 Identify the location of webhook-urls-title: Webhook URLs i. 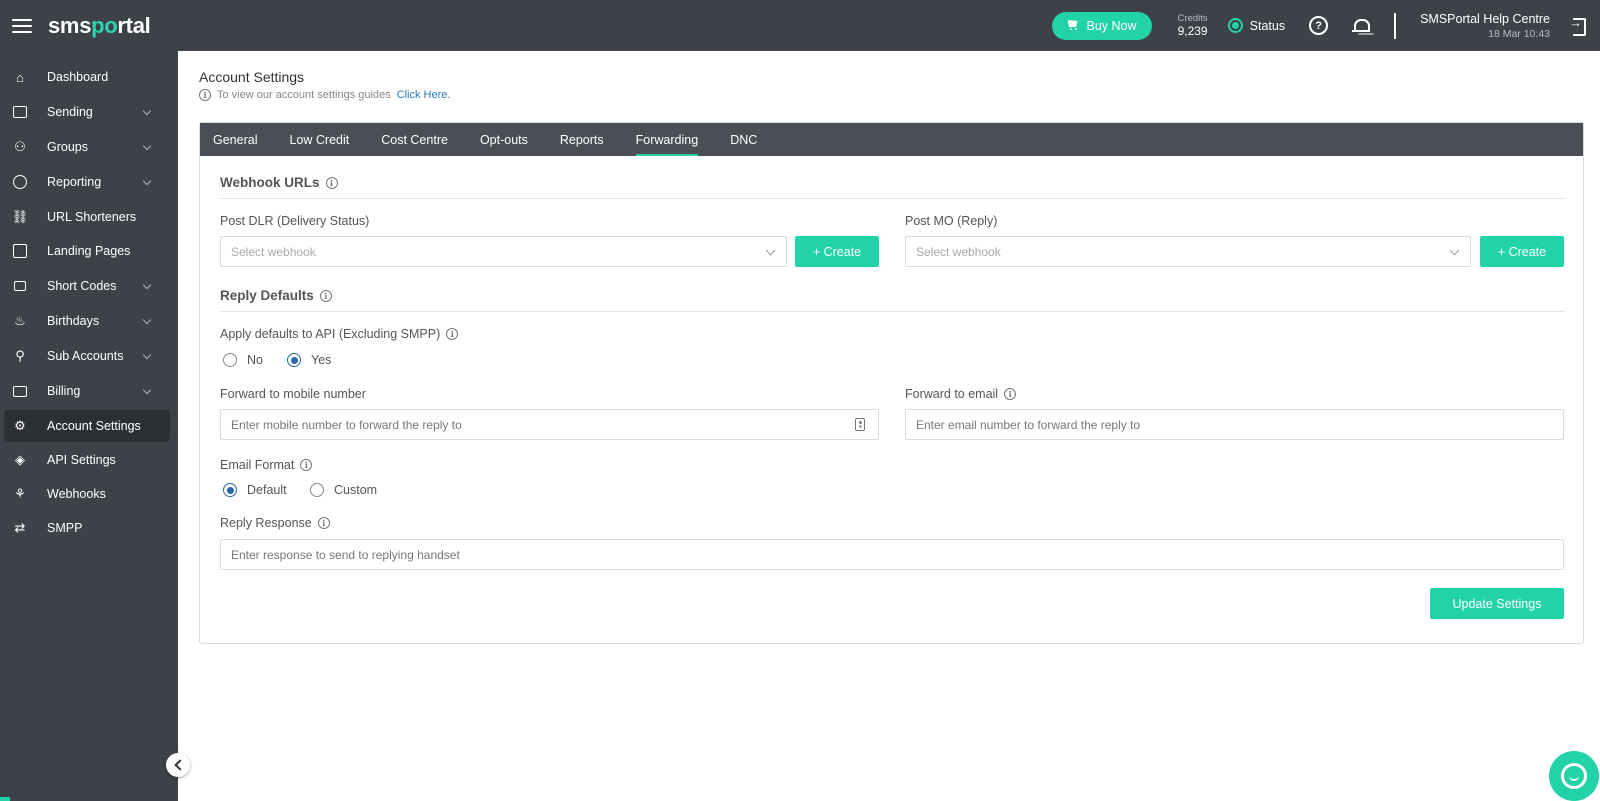
(279, 182).